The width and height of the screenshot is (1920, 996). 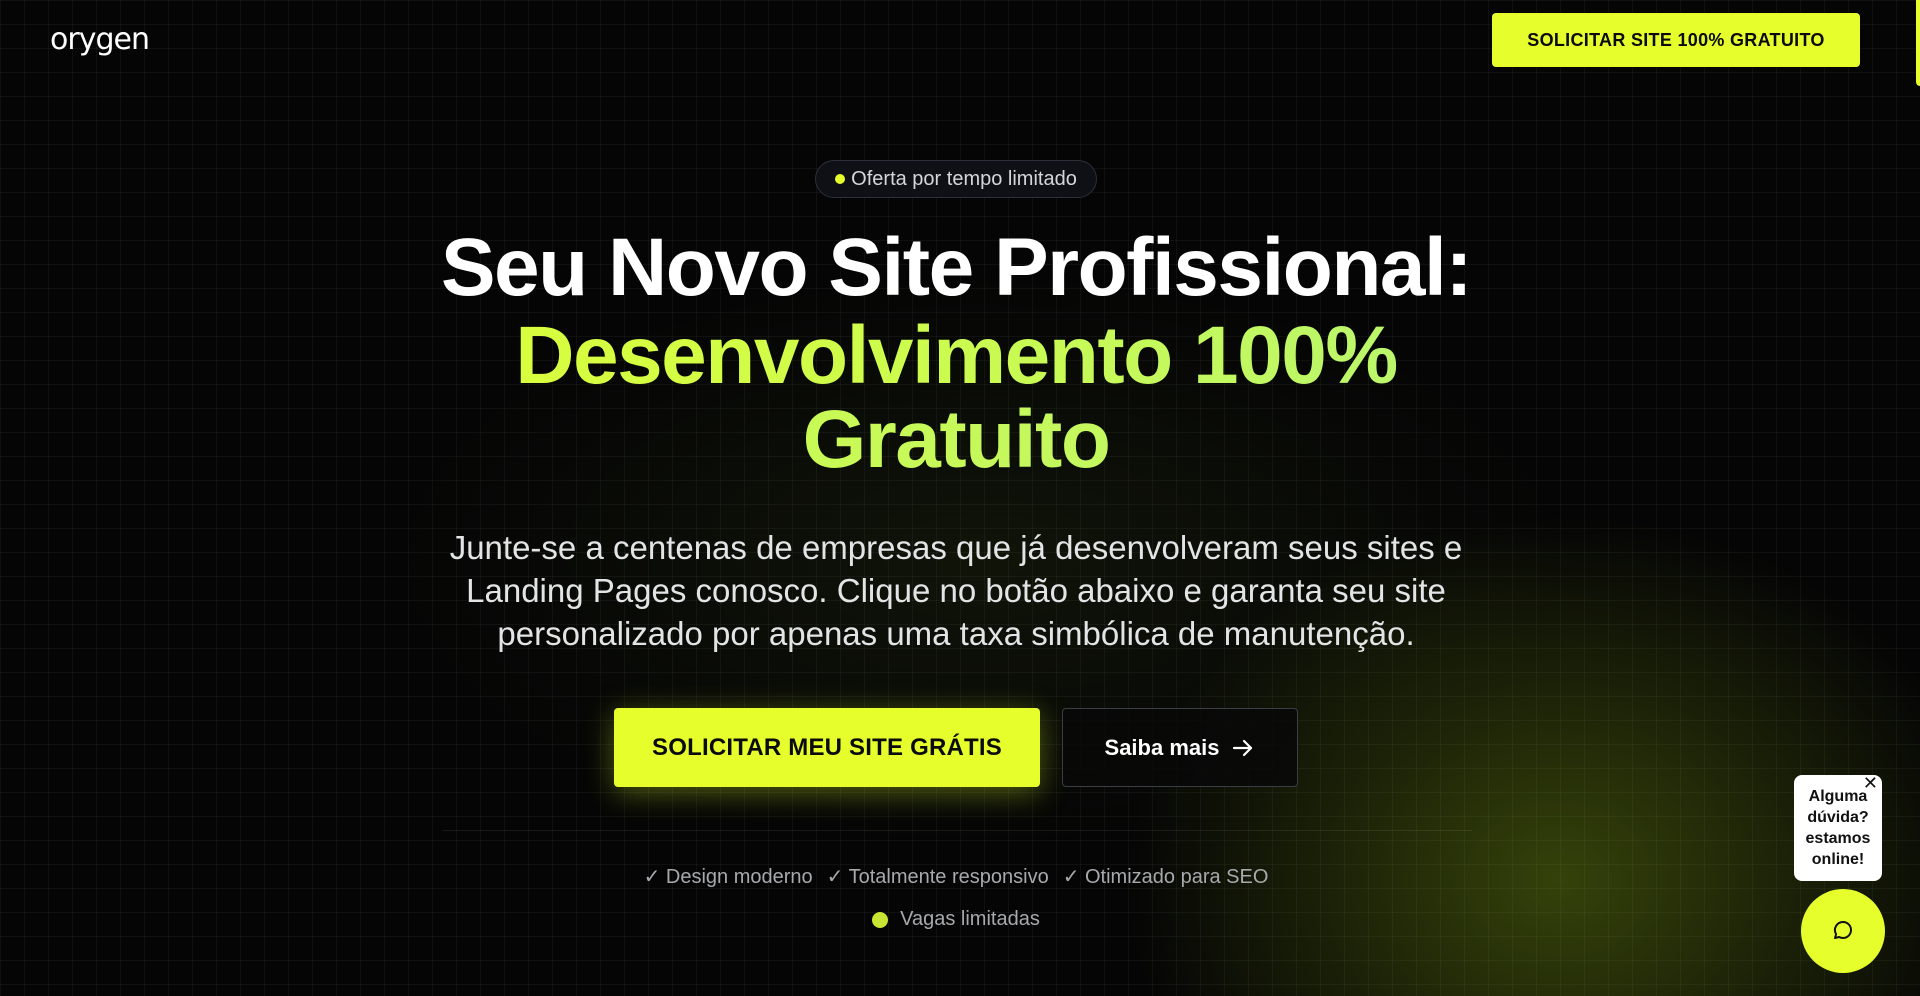 I want to click on close-icon: ✕, so click(x=1870, y=783).